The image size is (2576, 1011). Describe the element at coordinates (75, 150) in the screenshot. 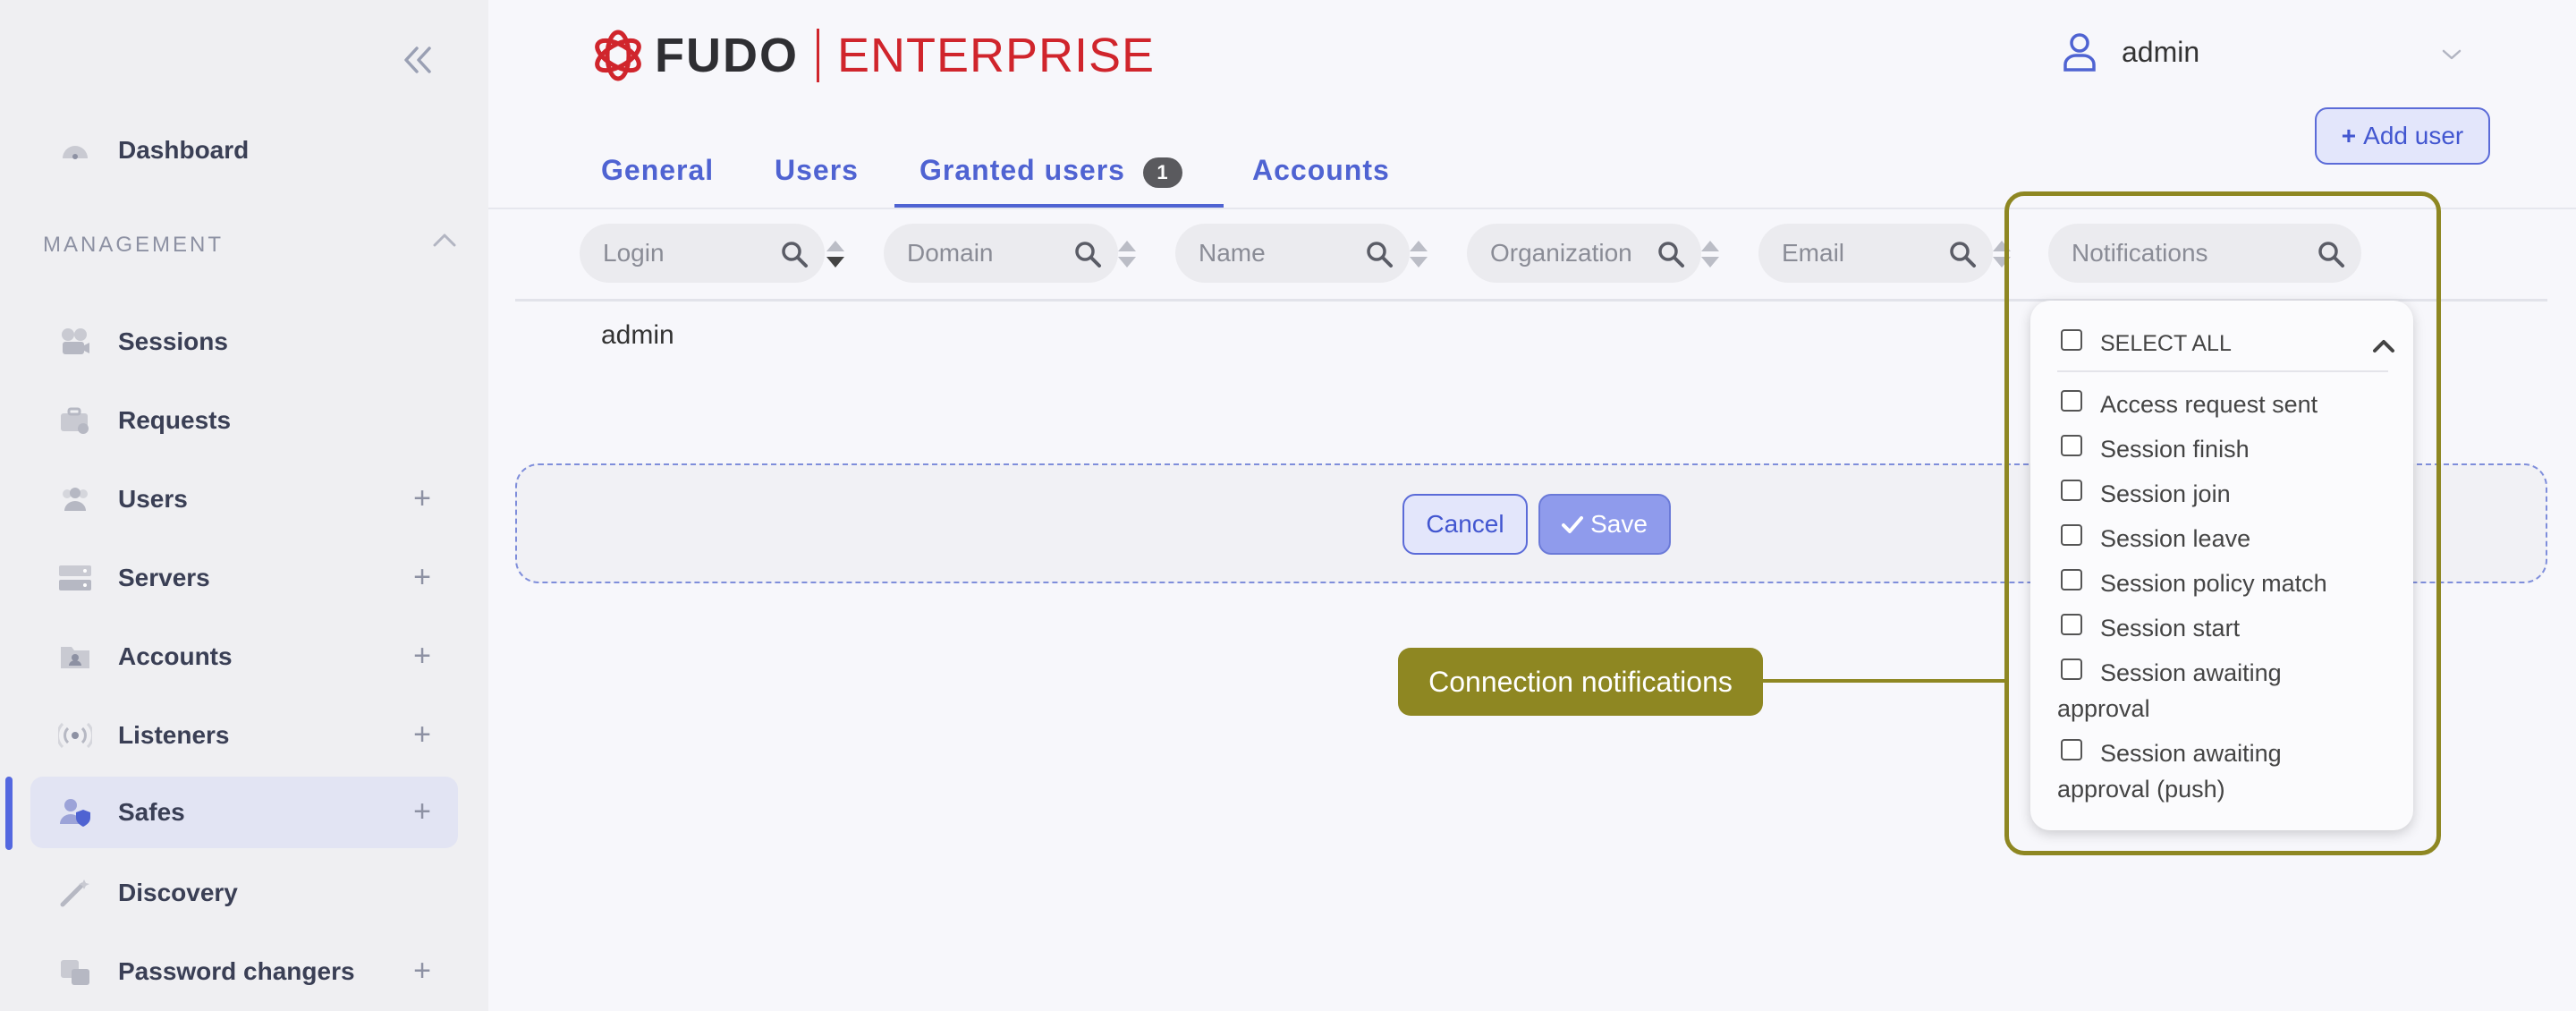

I see `dashboard-icon` at that location.